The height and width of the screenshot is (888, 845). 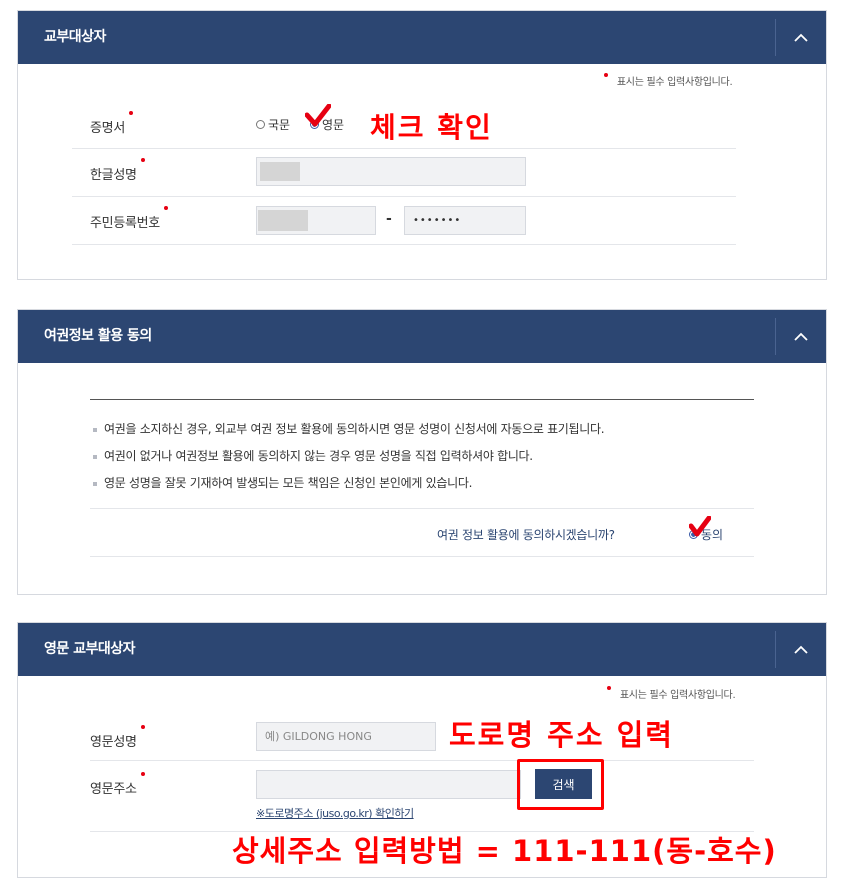 I want to click on consent-question: 여권 정보 활용에 동의하시겠습니까?, so click(x=526, y=535).